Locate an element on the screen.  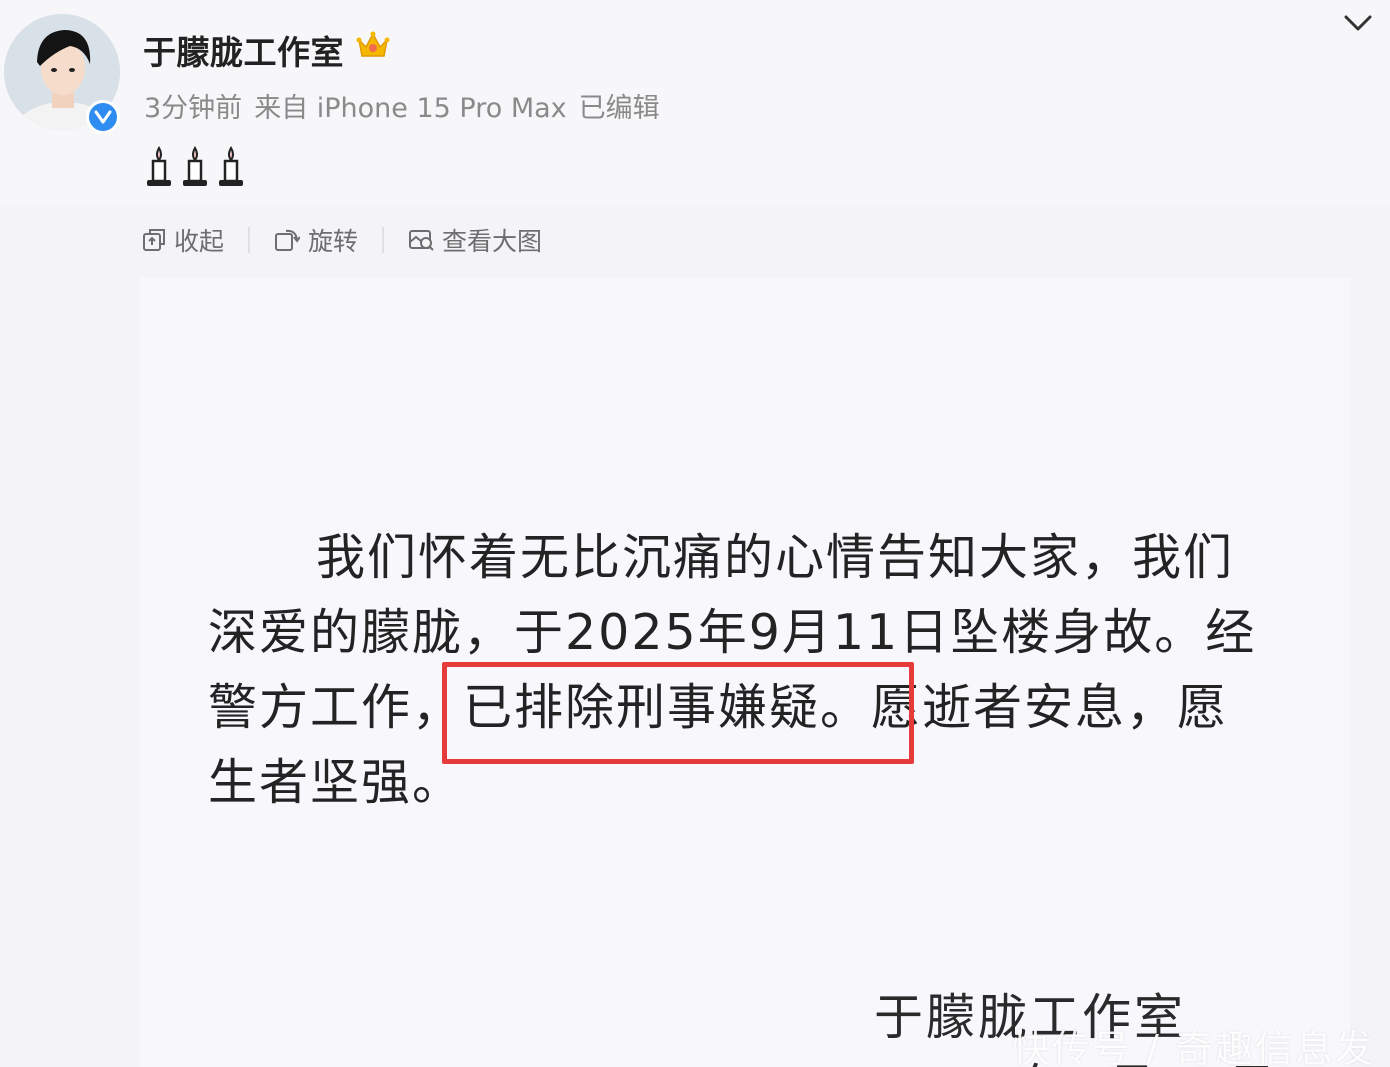
edited-label: 已编辑 is located at coordinates (619, 108).